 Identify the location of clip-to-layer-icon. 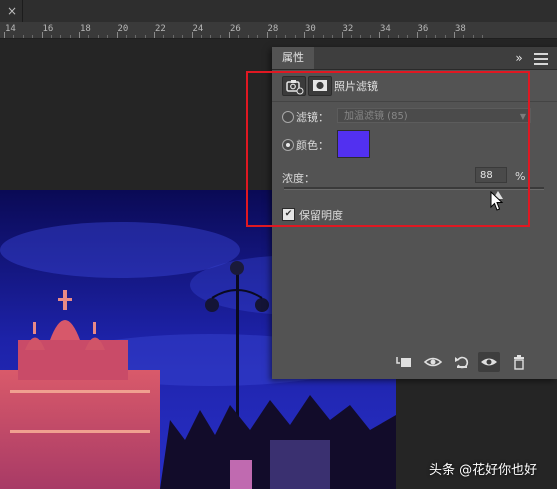
(404, 362).